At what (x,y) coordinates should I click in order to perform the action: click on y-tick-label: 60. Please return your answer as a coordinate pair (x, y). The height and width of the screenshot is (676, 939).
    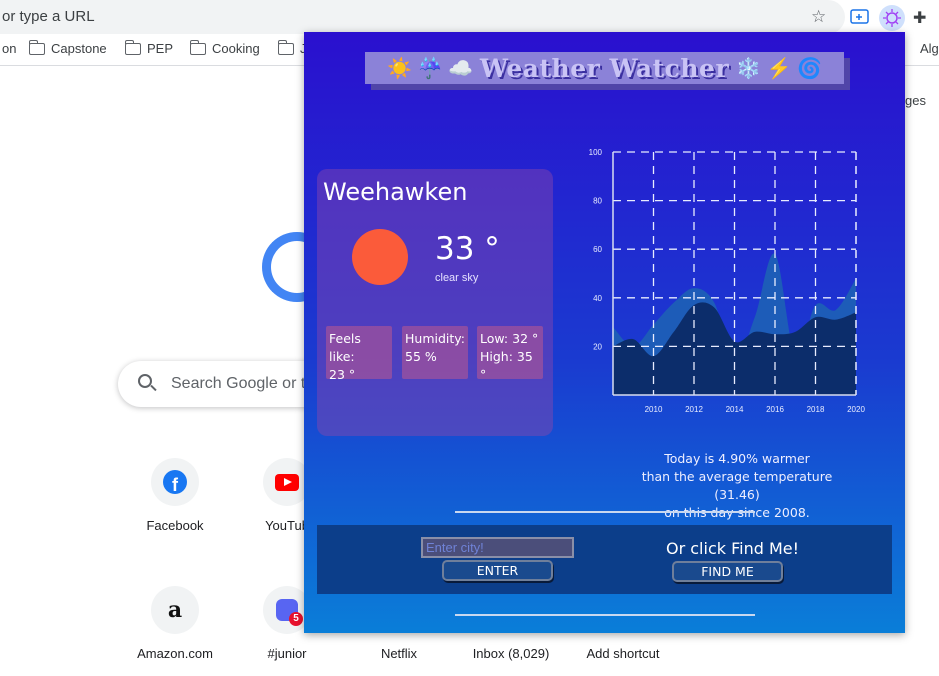
    Looking at the image, I should click on (597, 249).